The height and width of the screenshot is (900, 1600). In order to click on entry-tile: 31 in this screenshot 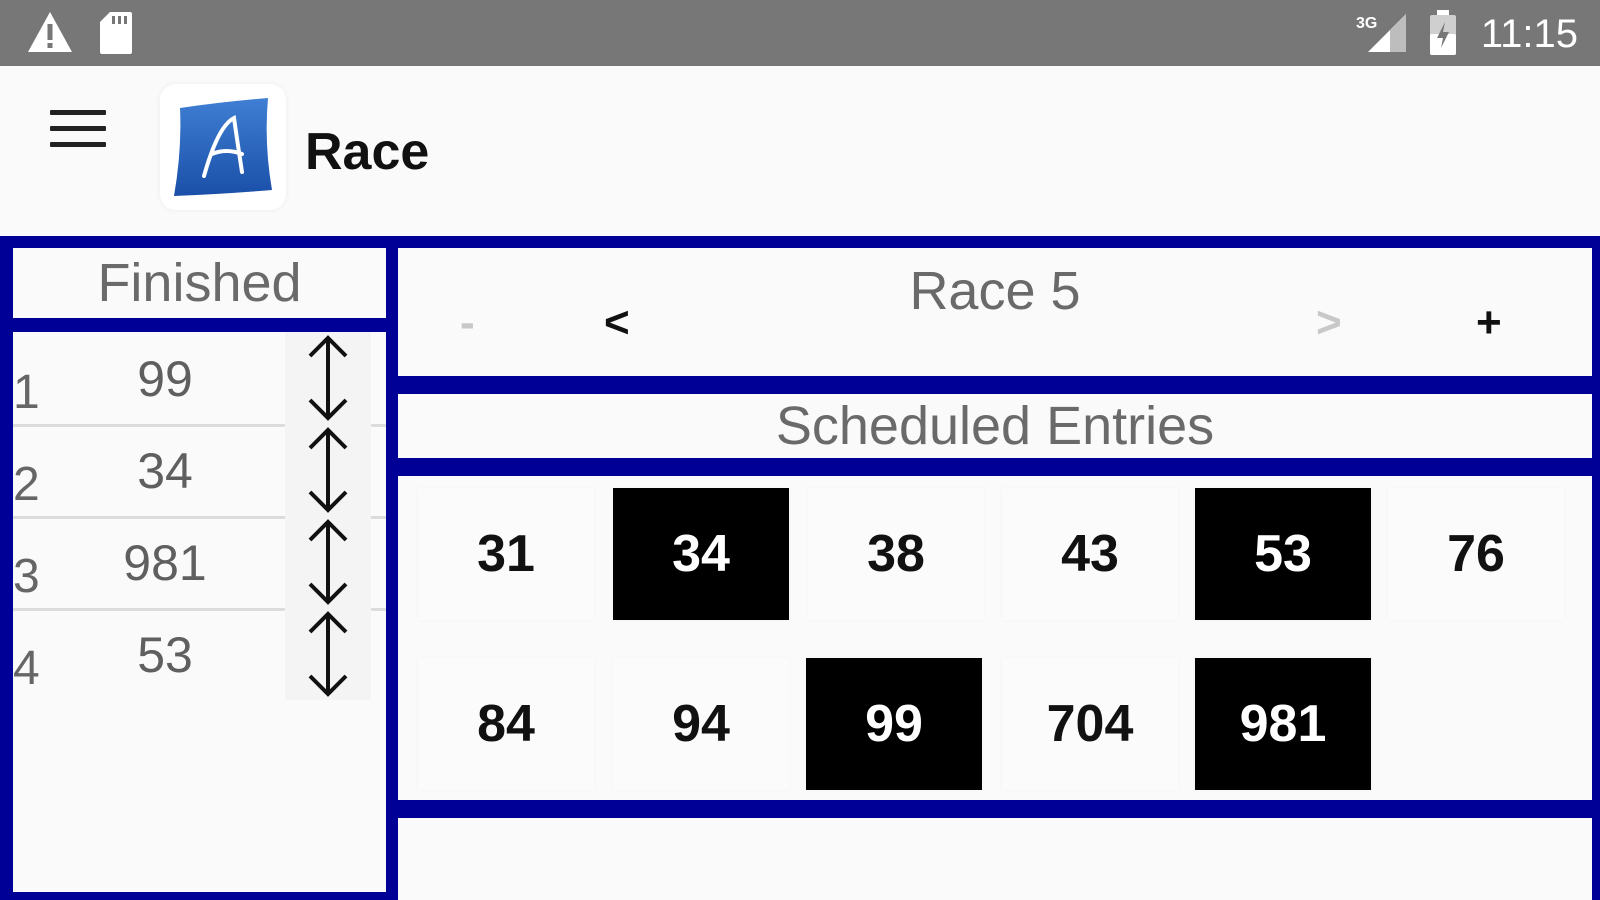, I will do `click(506, 554)`.